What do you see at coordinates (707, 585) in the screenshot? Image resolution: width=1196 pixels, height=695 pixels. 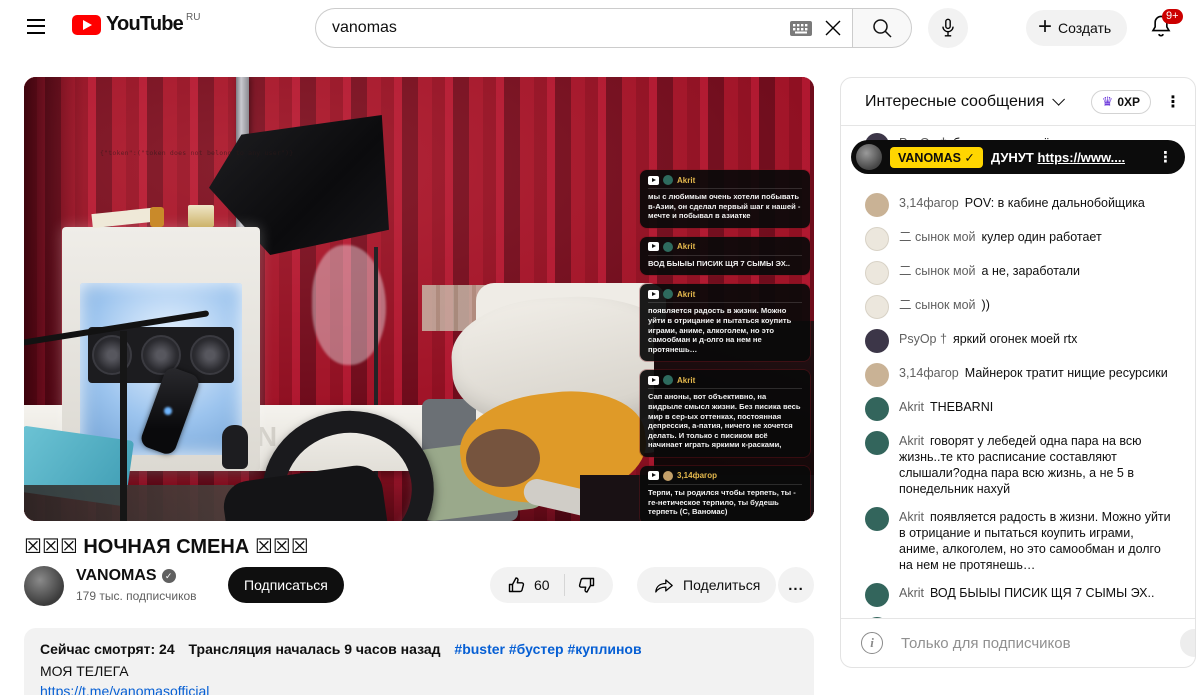 I see `share-button: Поделиться` at bounding box center [707, 585].